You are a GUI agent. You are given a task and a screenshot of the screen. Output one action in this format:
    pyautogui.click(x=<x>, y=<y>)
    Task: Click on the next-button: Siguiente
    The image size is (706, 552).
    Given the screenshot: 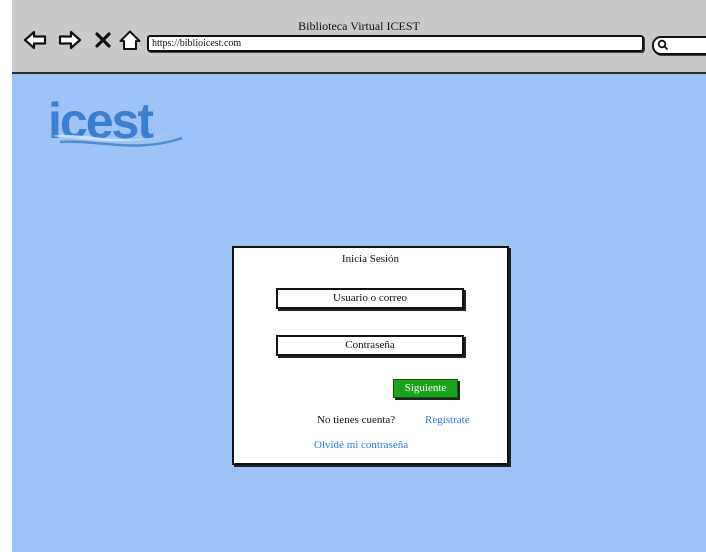 What is the action you would take?
    pyautogui.click(x=425, y=388)
    